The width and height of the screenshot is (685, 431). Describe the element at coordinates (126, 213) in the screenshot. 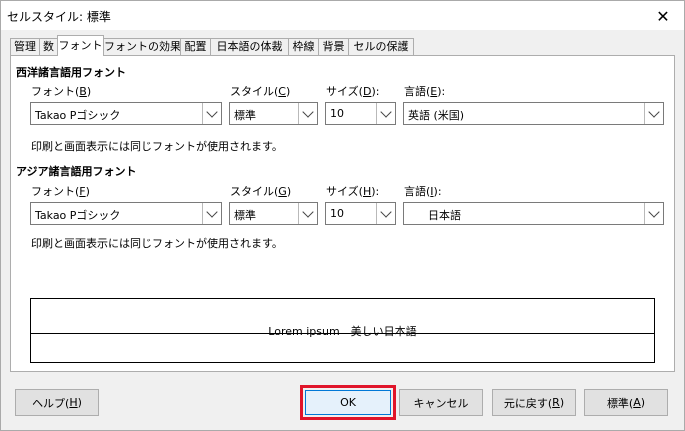

I see `asian-font-combo: Takao Pゴシック` at that location.